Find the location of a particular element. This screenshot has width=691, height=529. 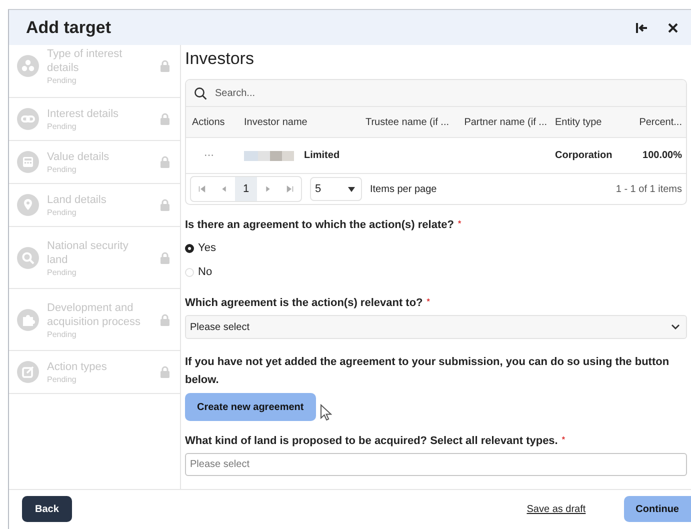

question-label: What kind of land is proposed to be acquired? Select all relevant types. is located at coordinates (371, 441).